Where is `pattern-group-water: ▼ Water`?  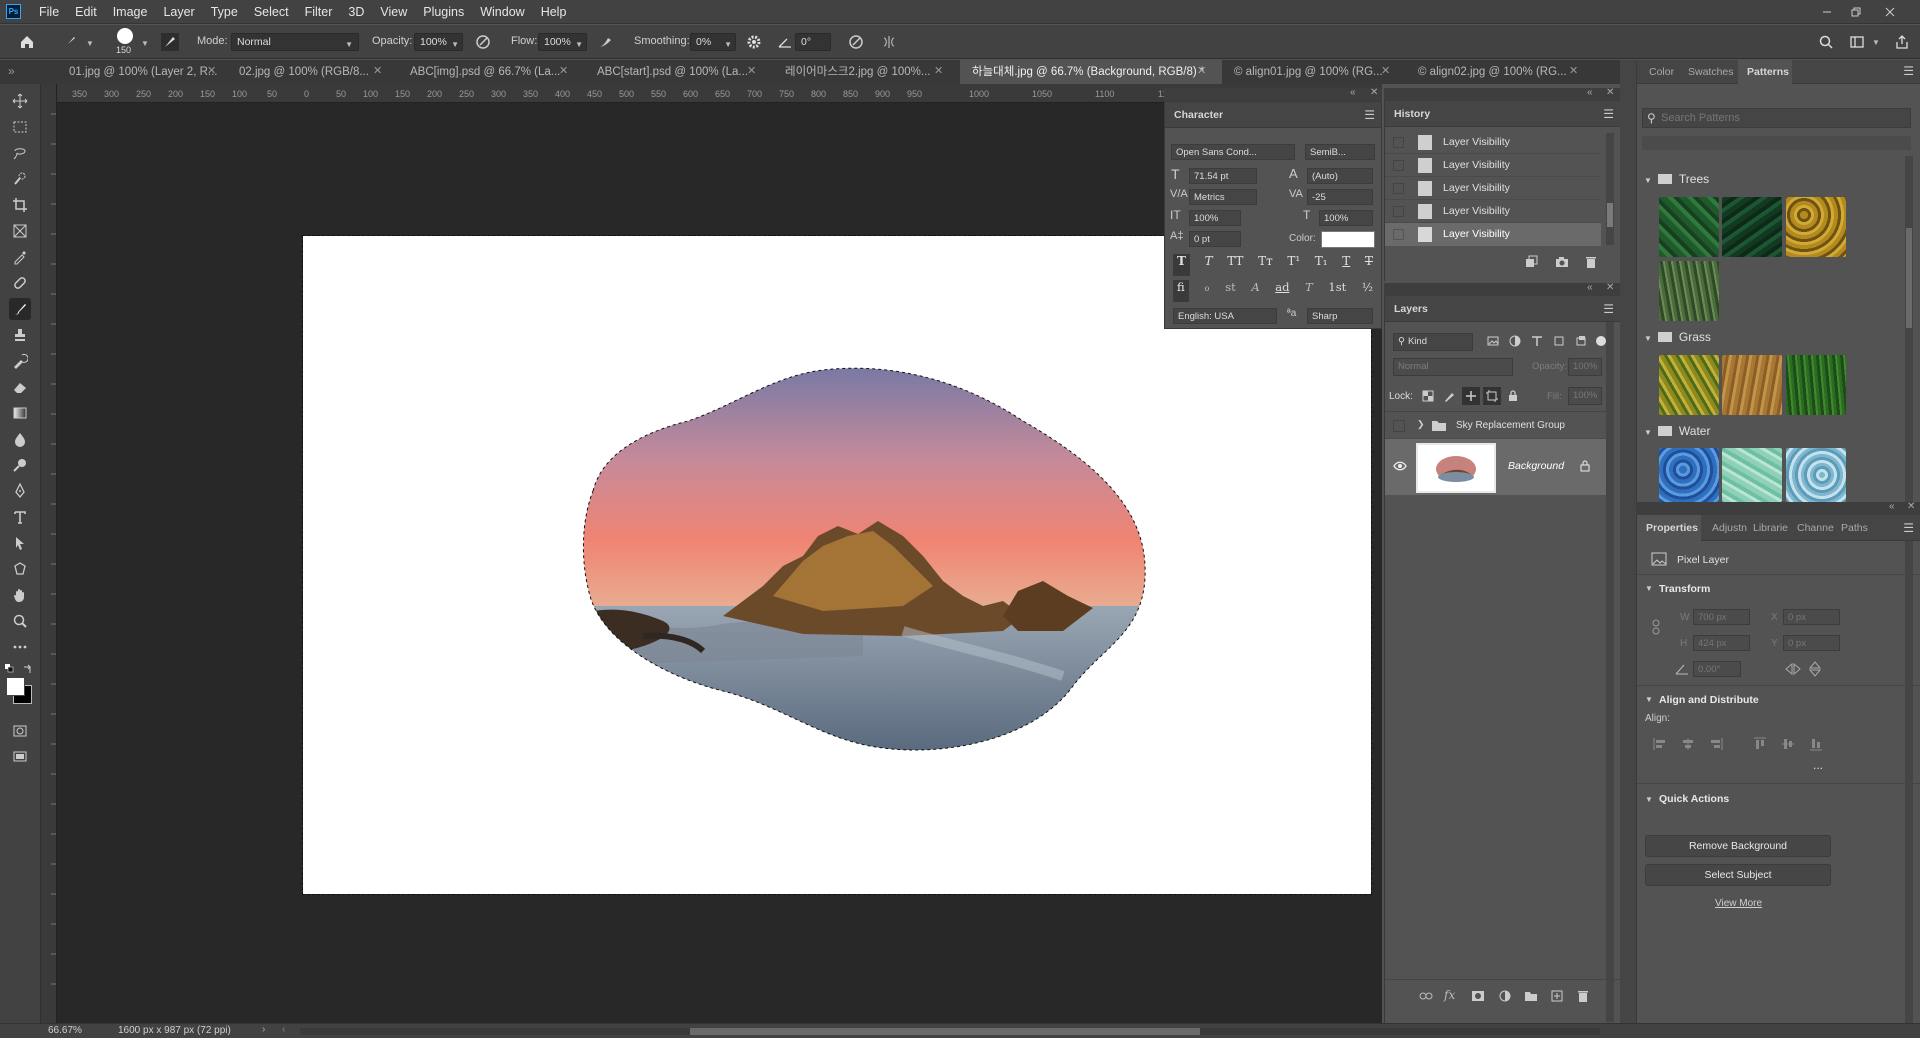 pattern-group-water: ▼ Water is located at coordinates (1776, 431).